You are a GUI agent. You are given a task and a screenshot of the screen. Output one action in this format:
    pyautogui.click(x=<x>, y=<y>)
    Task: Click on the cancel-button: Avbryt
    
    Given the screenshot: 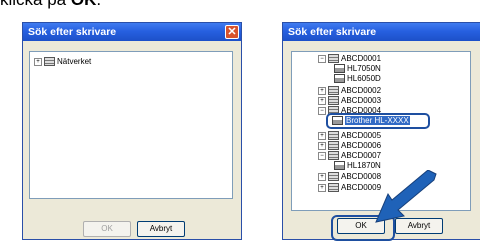 What is the action you would take?
    pyautogui.click(x=161, y=229)
    